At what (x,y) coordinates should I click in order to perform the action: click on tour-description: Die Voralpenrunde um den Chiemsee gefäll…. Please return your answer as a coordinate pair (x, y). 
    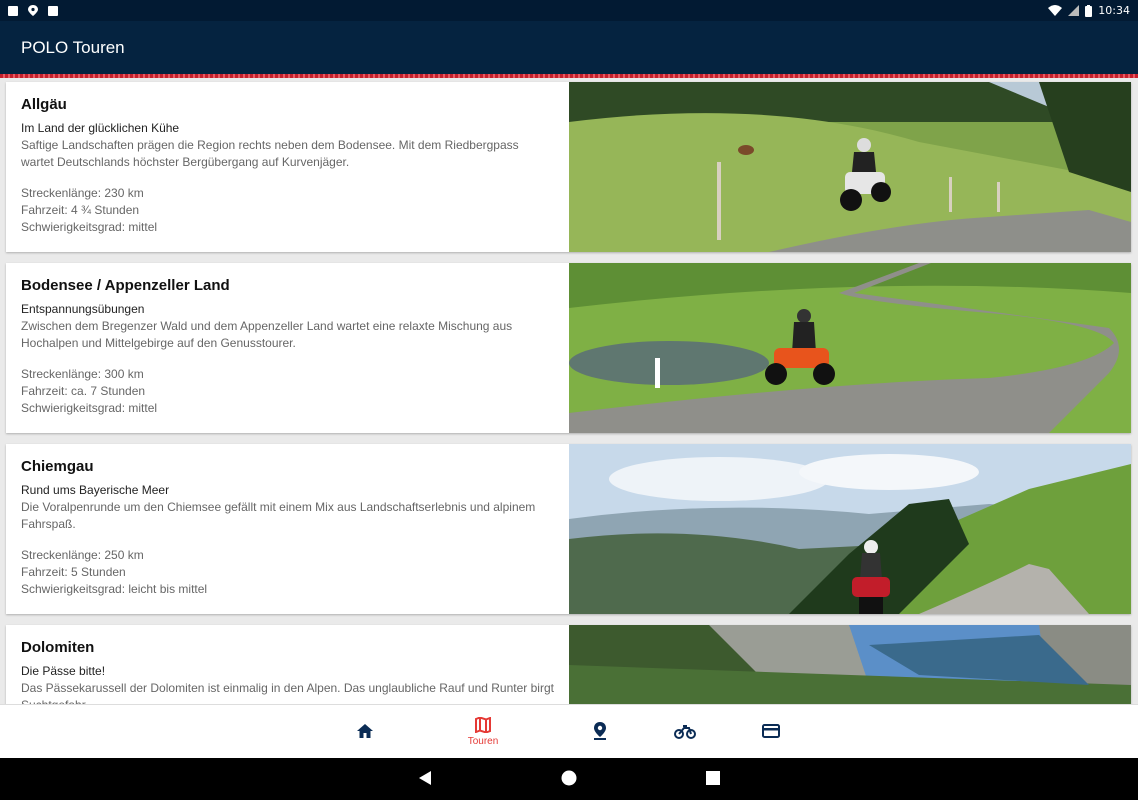
    Looking at the image, I should click on (278, 515).